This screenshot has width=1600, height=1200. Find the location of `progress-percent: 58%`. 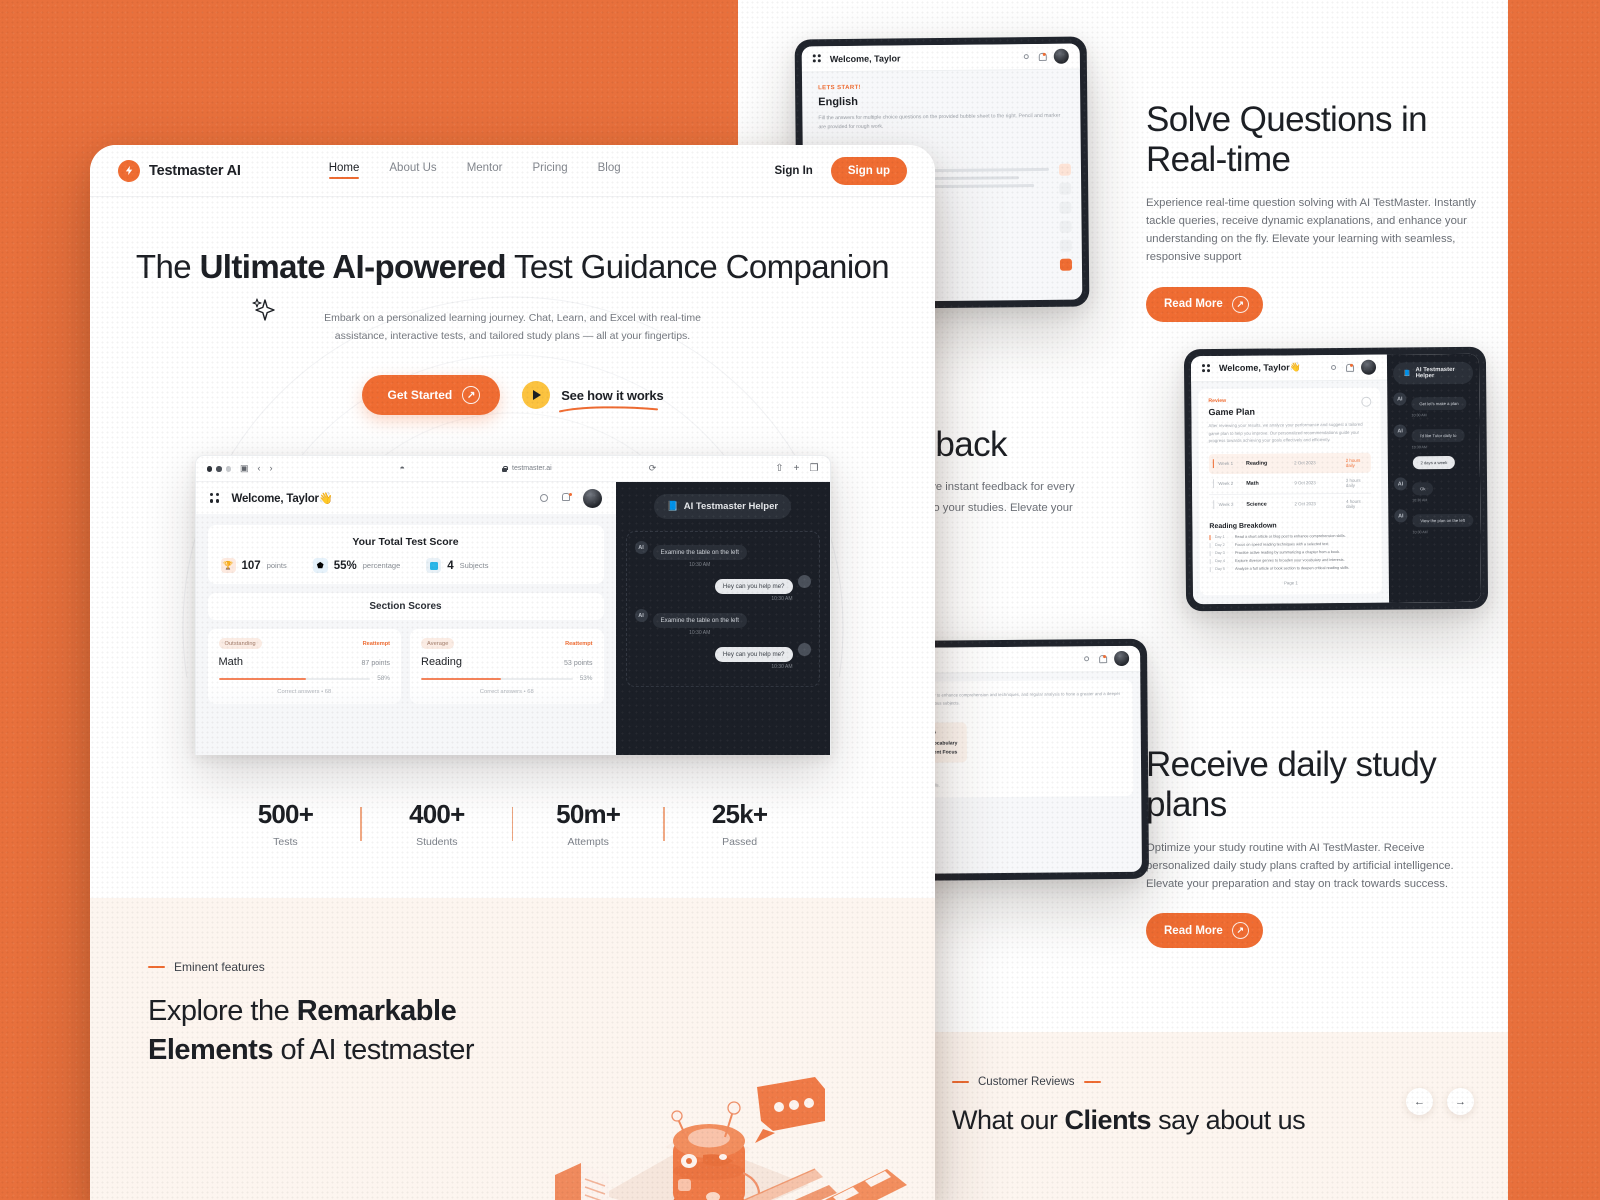

progress-percent: 58% is located at coordinates (383, 679).